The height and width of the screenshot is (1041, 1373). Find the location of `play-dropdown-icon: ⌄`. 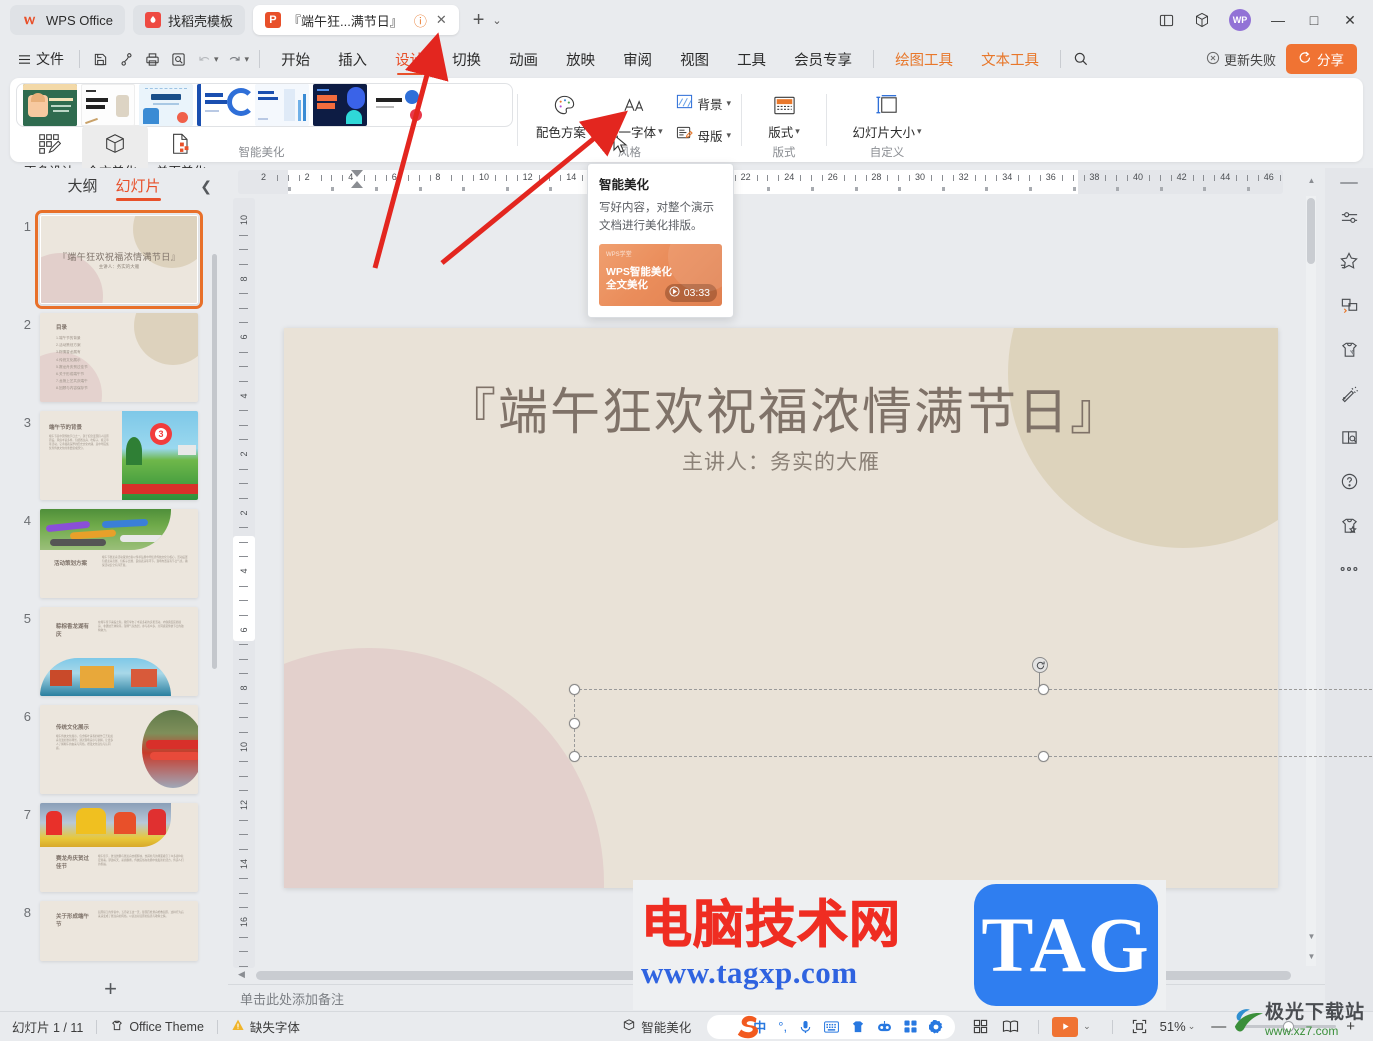

play-dropdown-icon: ⌄ is located at coordinates (1087, 1026).